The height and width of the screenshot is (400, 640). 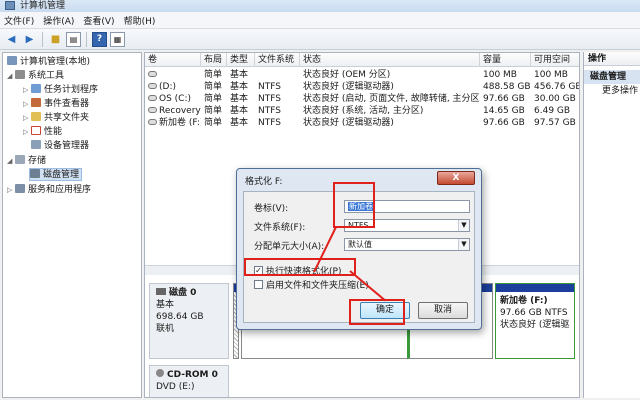 I want to click on cancel-button: 取消, so click(x=443, y=310).